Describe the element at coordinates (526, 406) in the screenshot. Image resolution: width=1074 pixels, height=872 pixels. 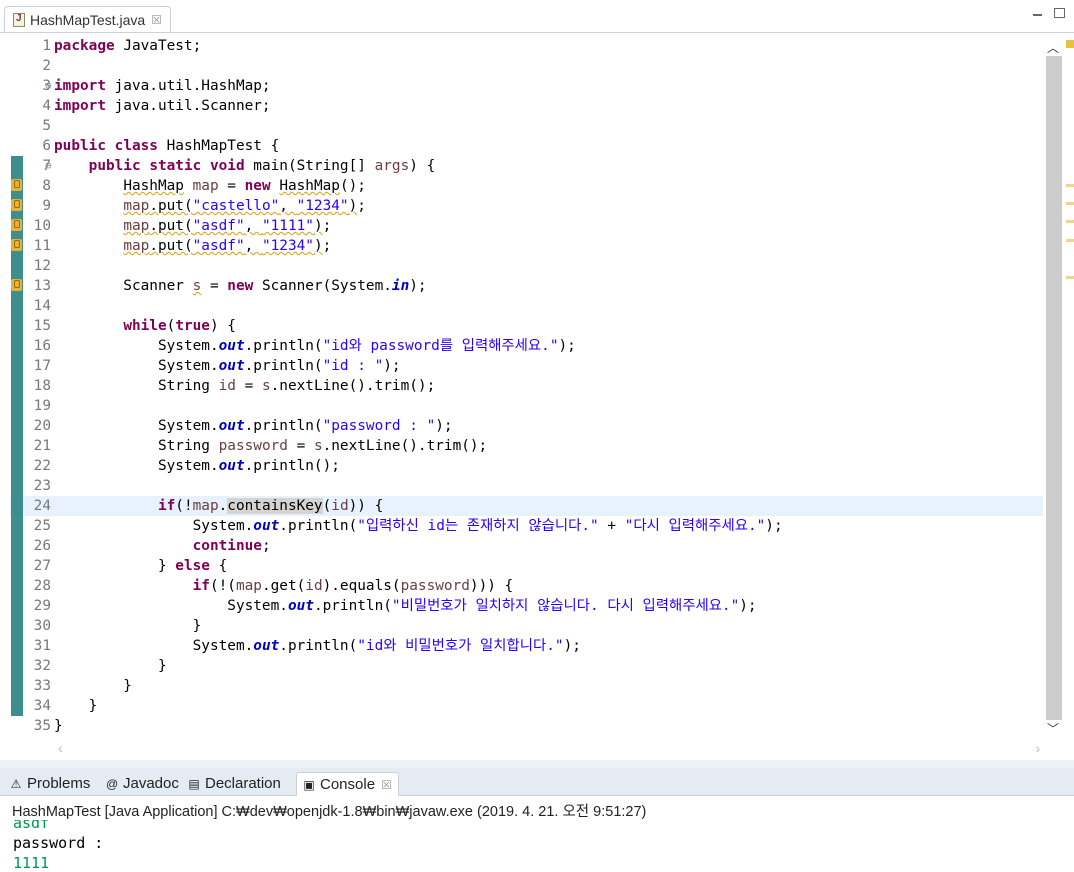
I see `code-line: 19` at that location.